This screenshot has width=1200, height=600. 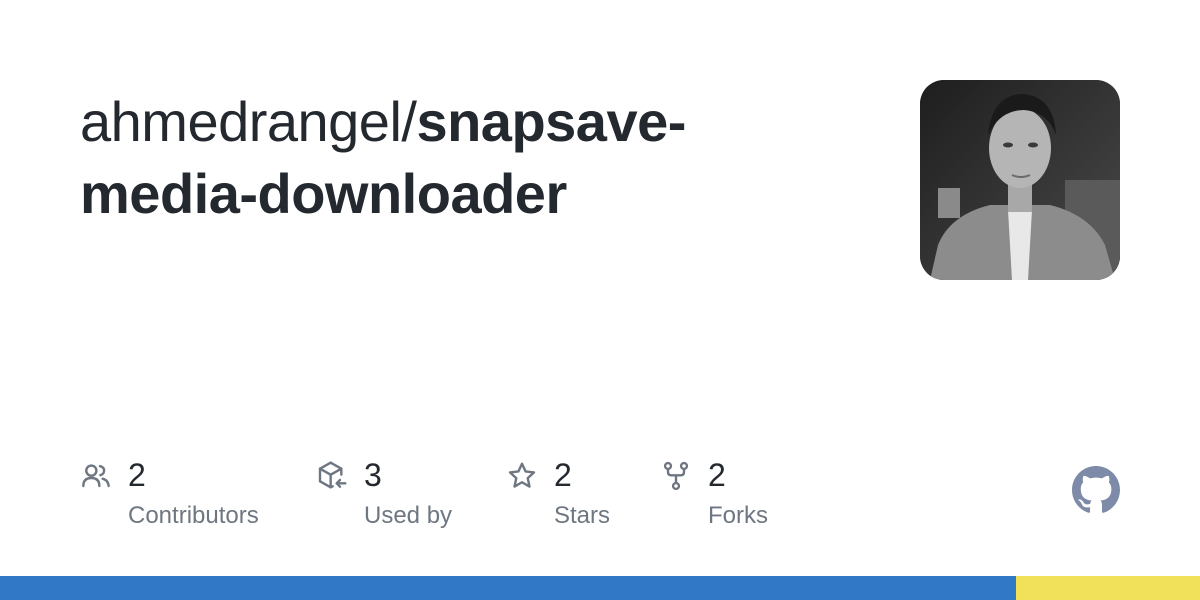 I want to click on avatar-photo, so click(x=1020, y=180).